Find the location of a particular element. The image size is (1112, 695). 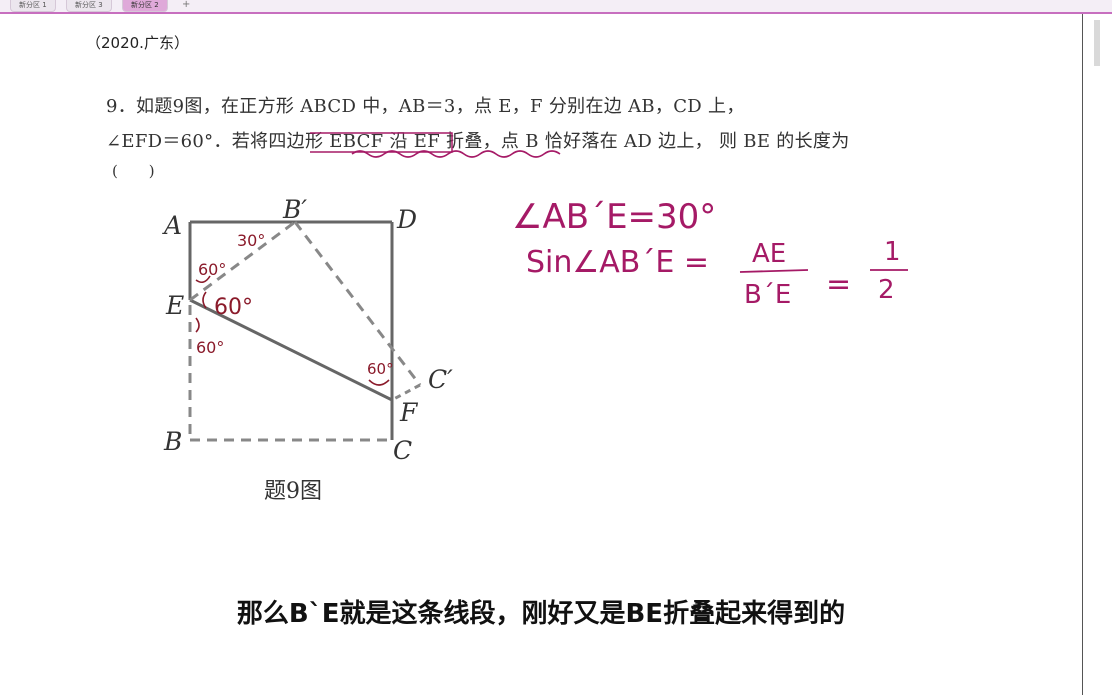

geometry-figure is located at coordinates (305, 331).